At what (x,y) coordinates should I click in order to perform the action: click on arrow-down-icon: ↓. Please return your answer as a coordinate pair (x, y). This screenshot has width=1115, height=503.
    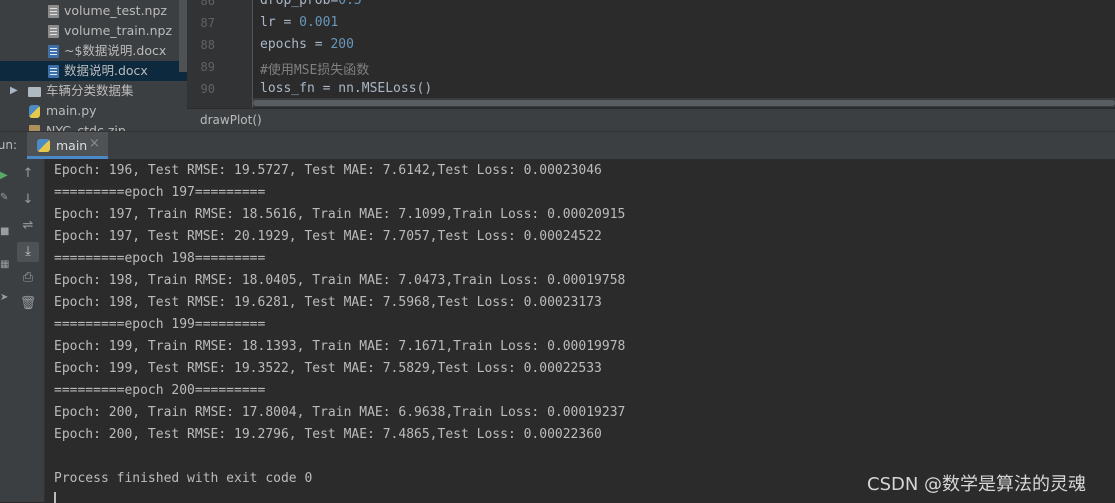
    Looking at the image, I should click on (28, 200).